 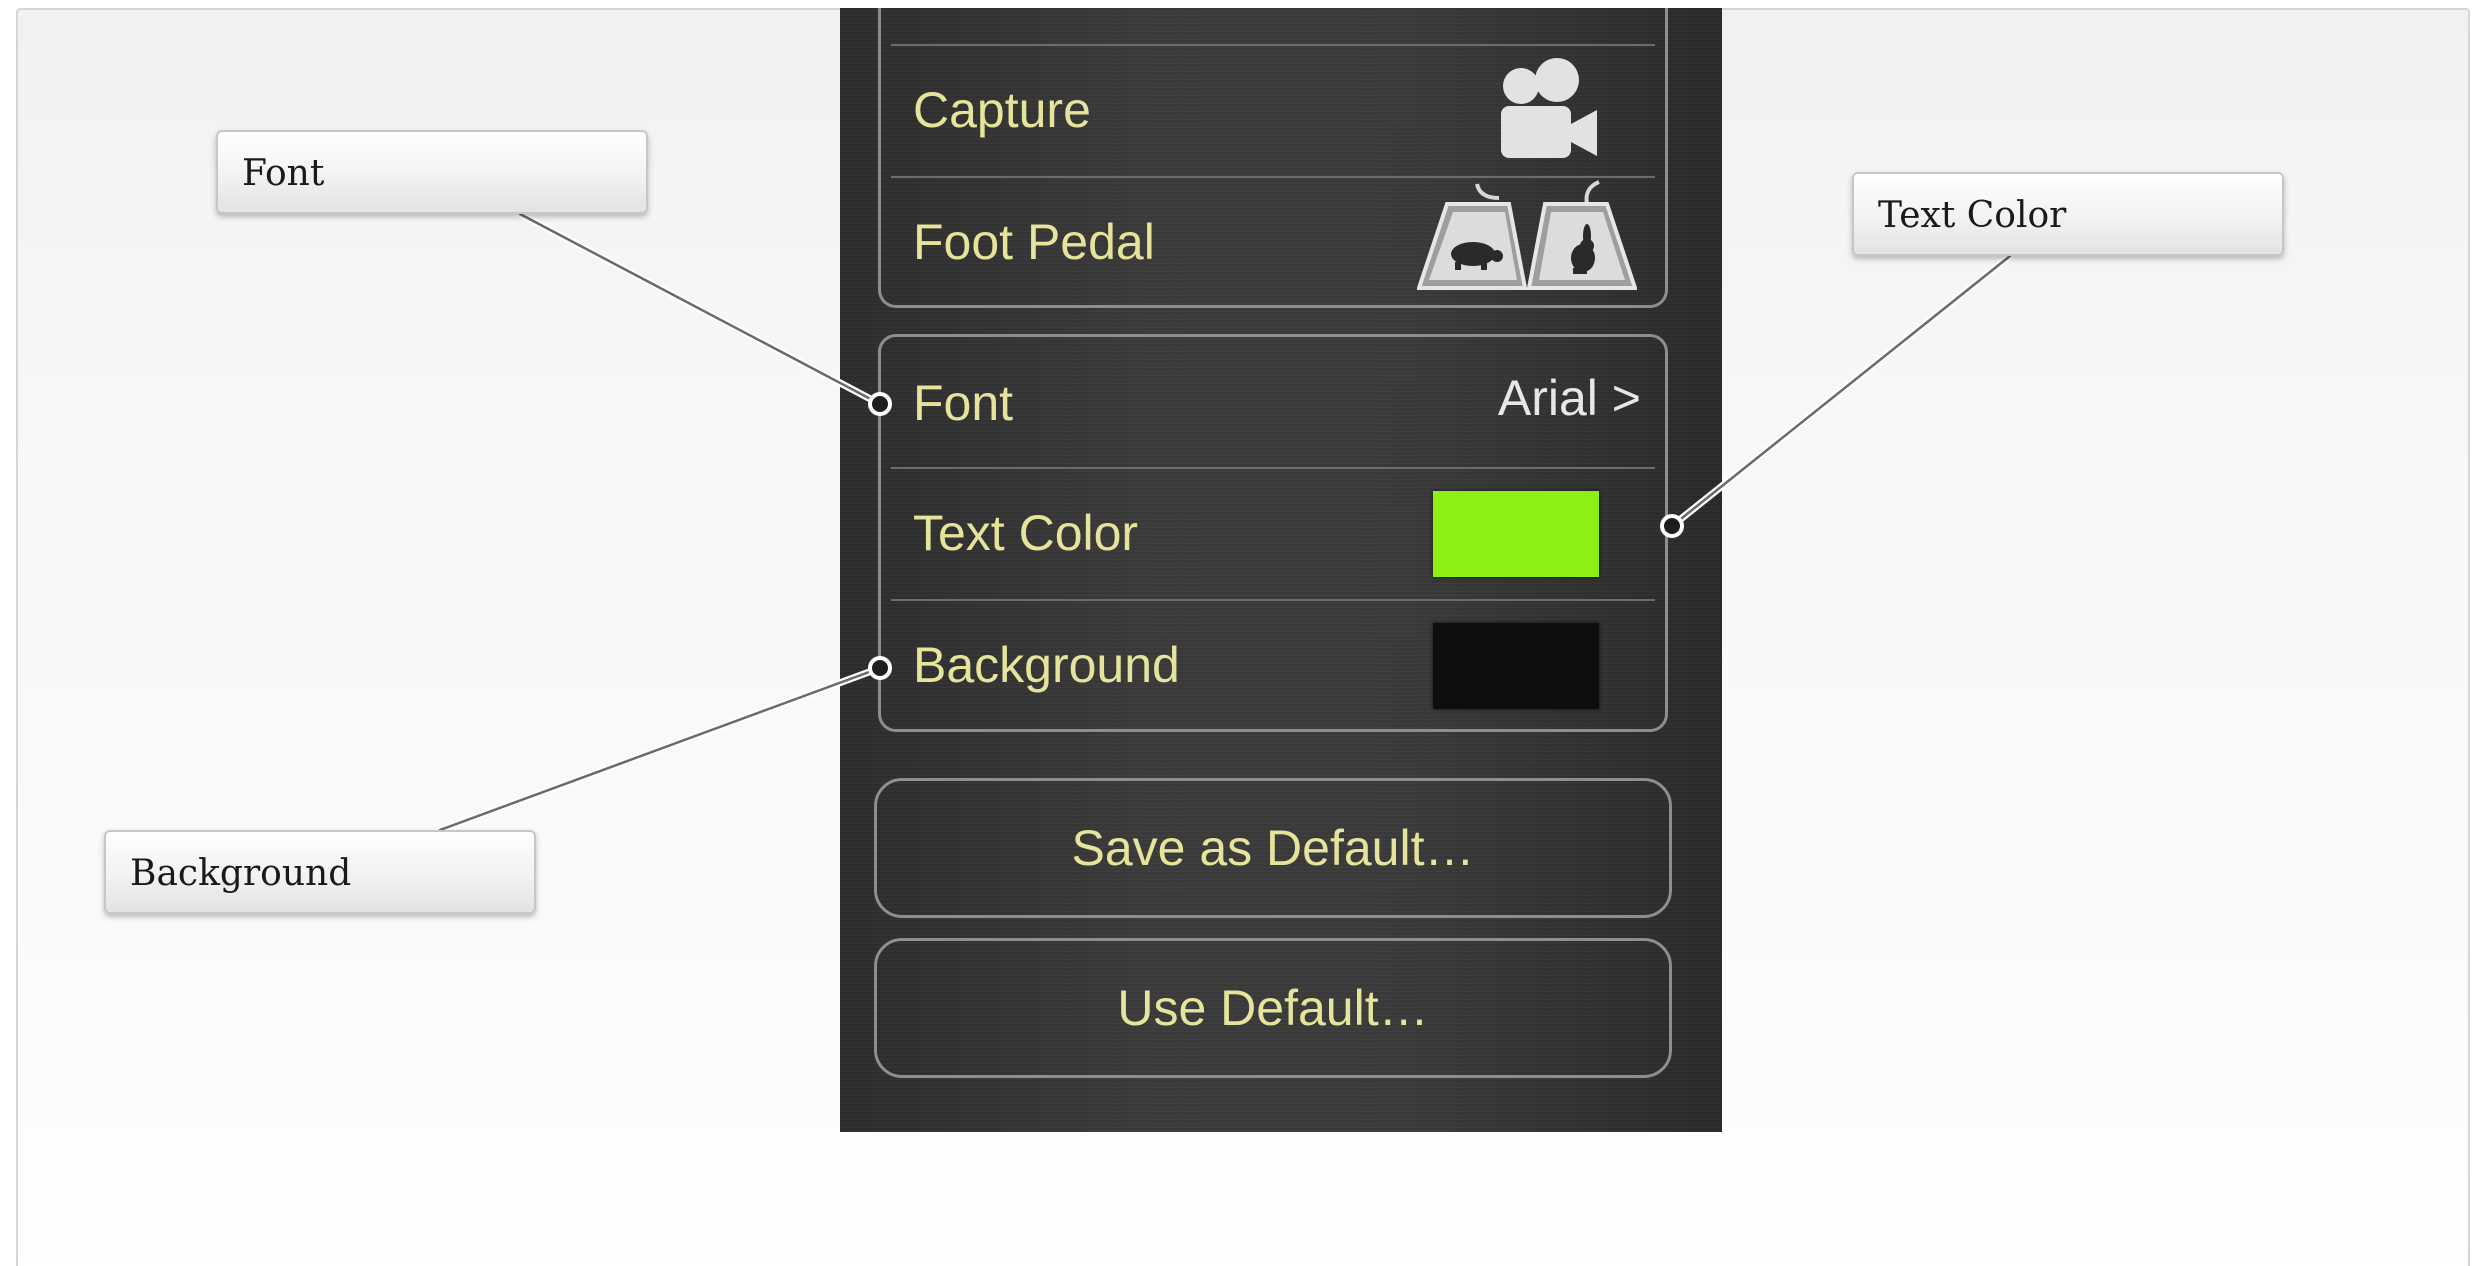 I want to click on font-value: Arial >, so click(x=1569, y=398).